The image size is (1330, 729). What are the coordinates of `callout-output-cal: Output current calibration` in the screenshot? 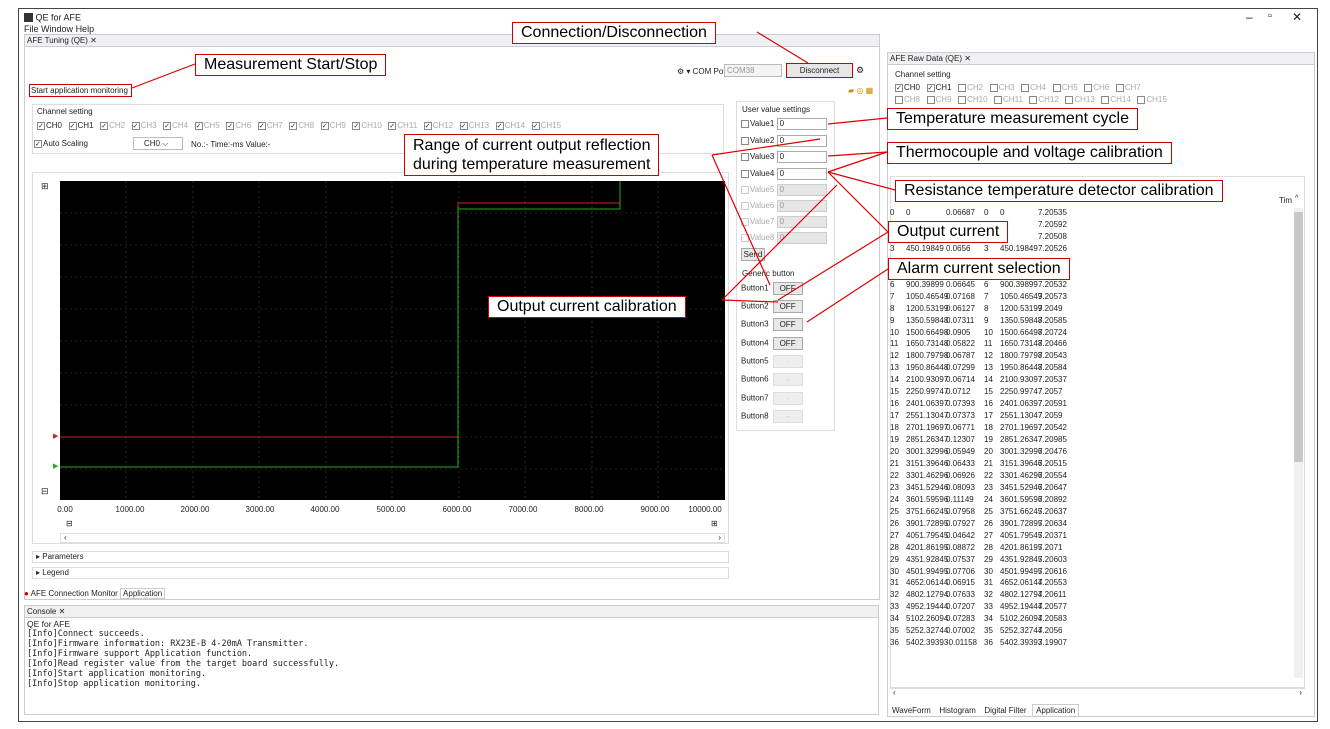 It's located at (587, 307).